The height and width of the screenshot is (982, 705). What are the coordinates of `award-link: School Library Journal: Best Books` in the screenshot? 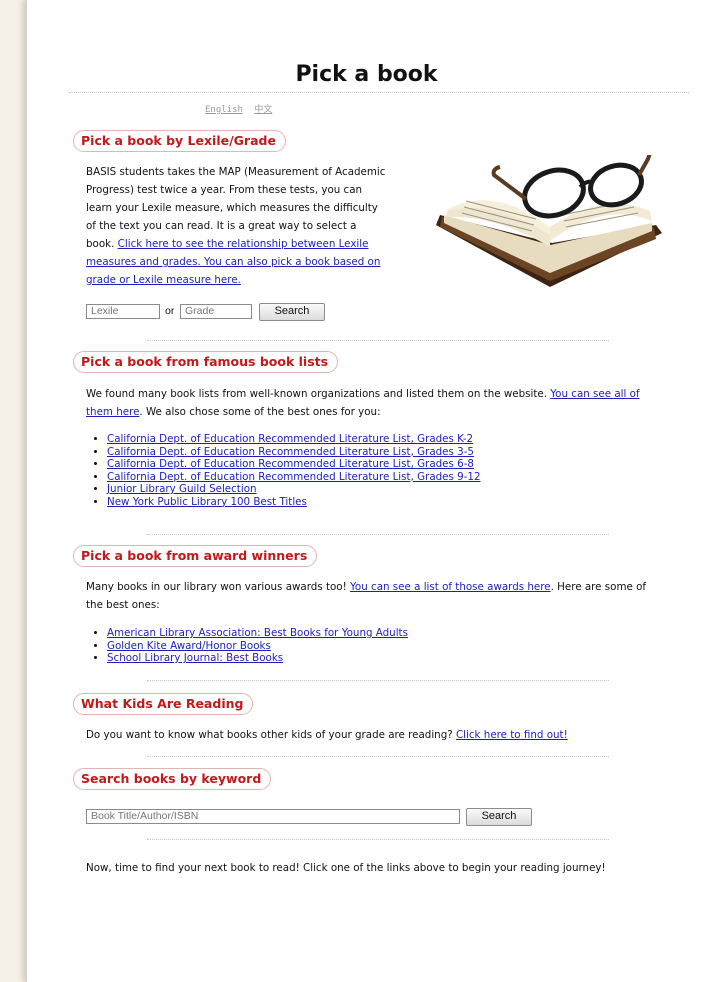 It's located at (195, 658).